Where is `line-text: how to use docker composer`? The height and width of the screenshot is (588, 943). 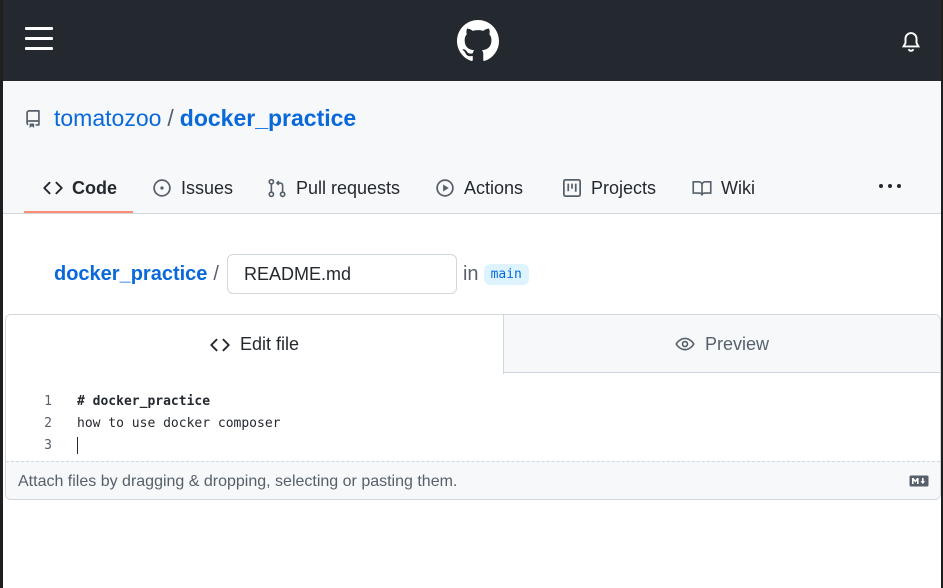 line-text: how to use docker composer is located at coordinates (179, 424).